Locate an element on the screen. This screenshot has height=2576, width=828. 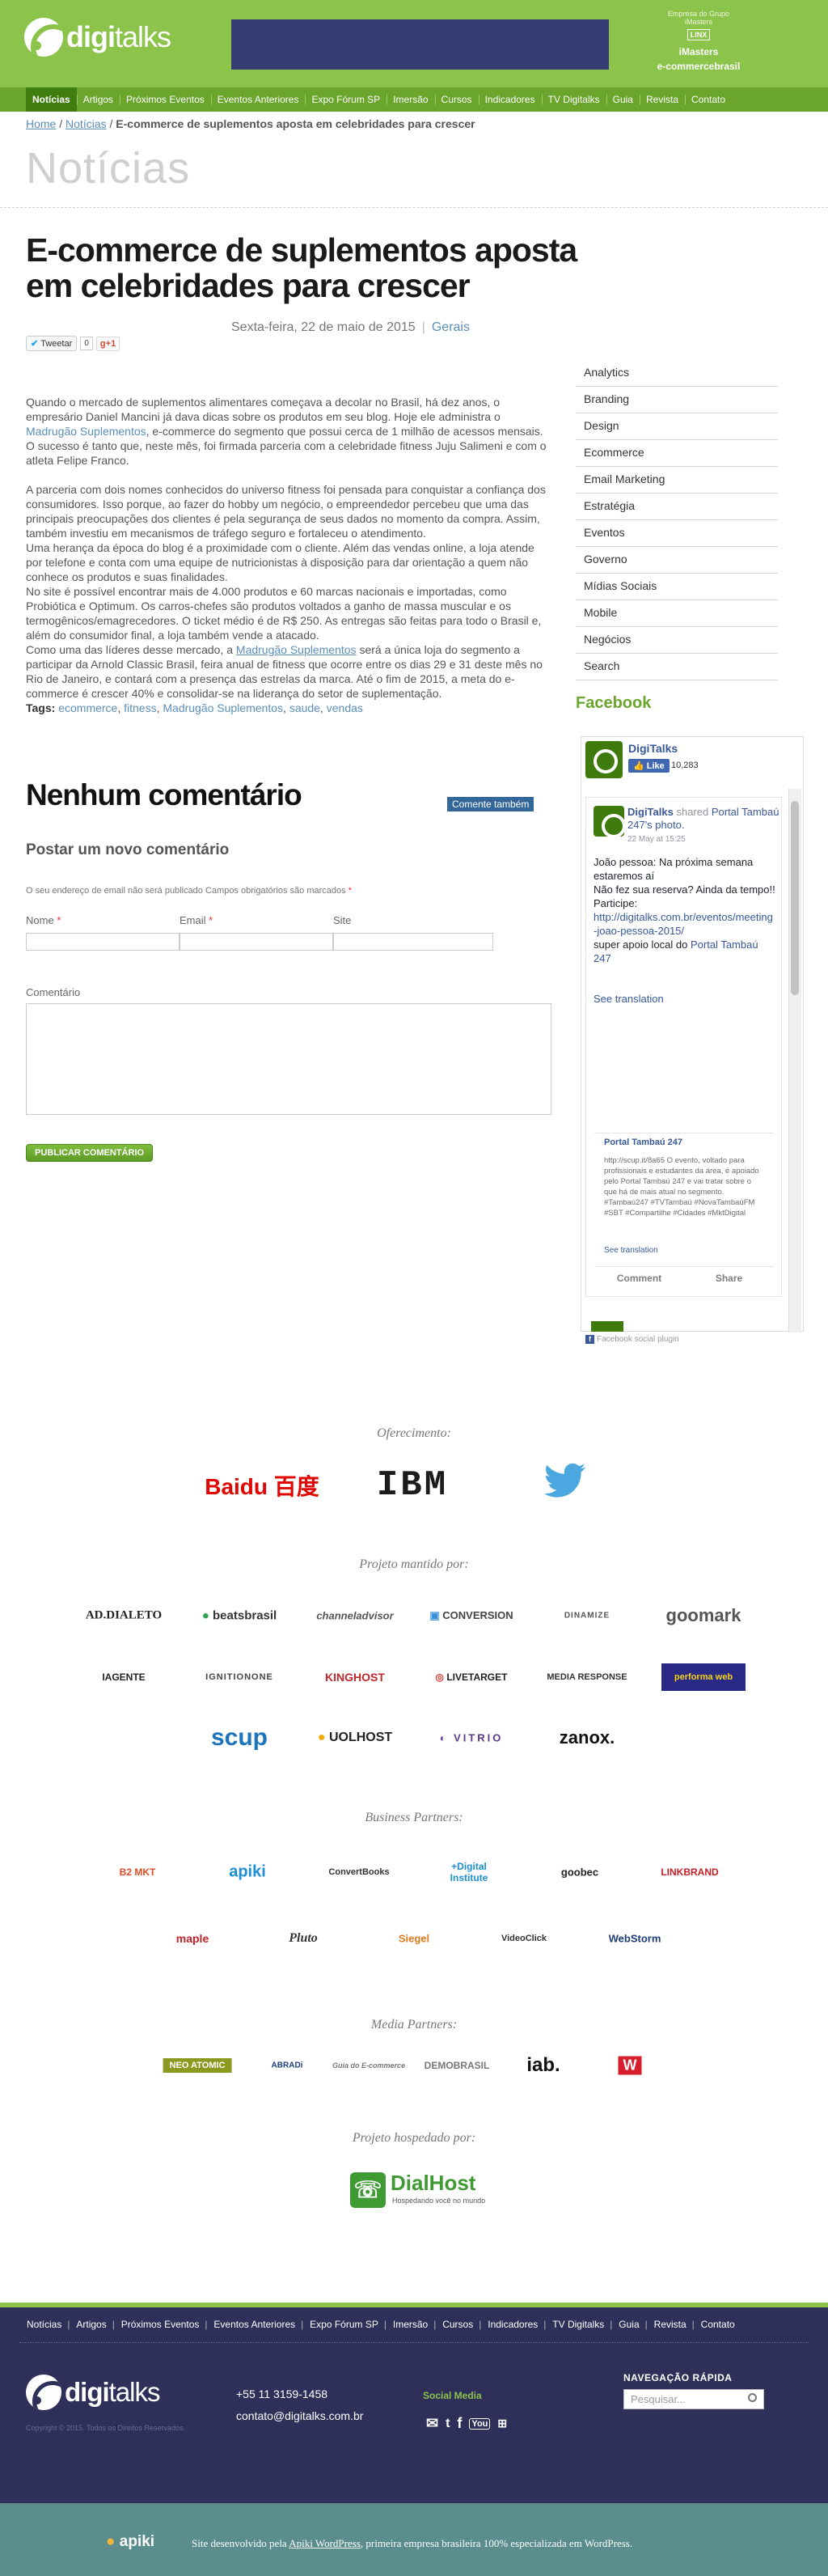
partner-pluto: Pluto is located at coordinates (303, 1938).